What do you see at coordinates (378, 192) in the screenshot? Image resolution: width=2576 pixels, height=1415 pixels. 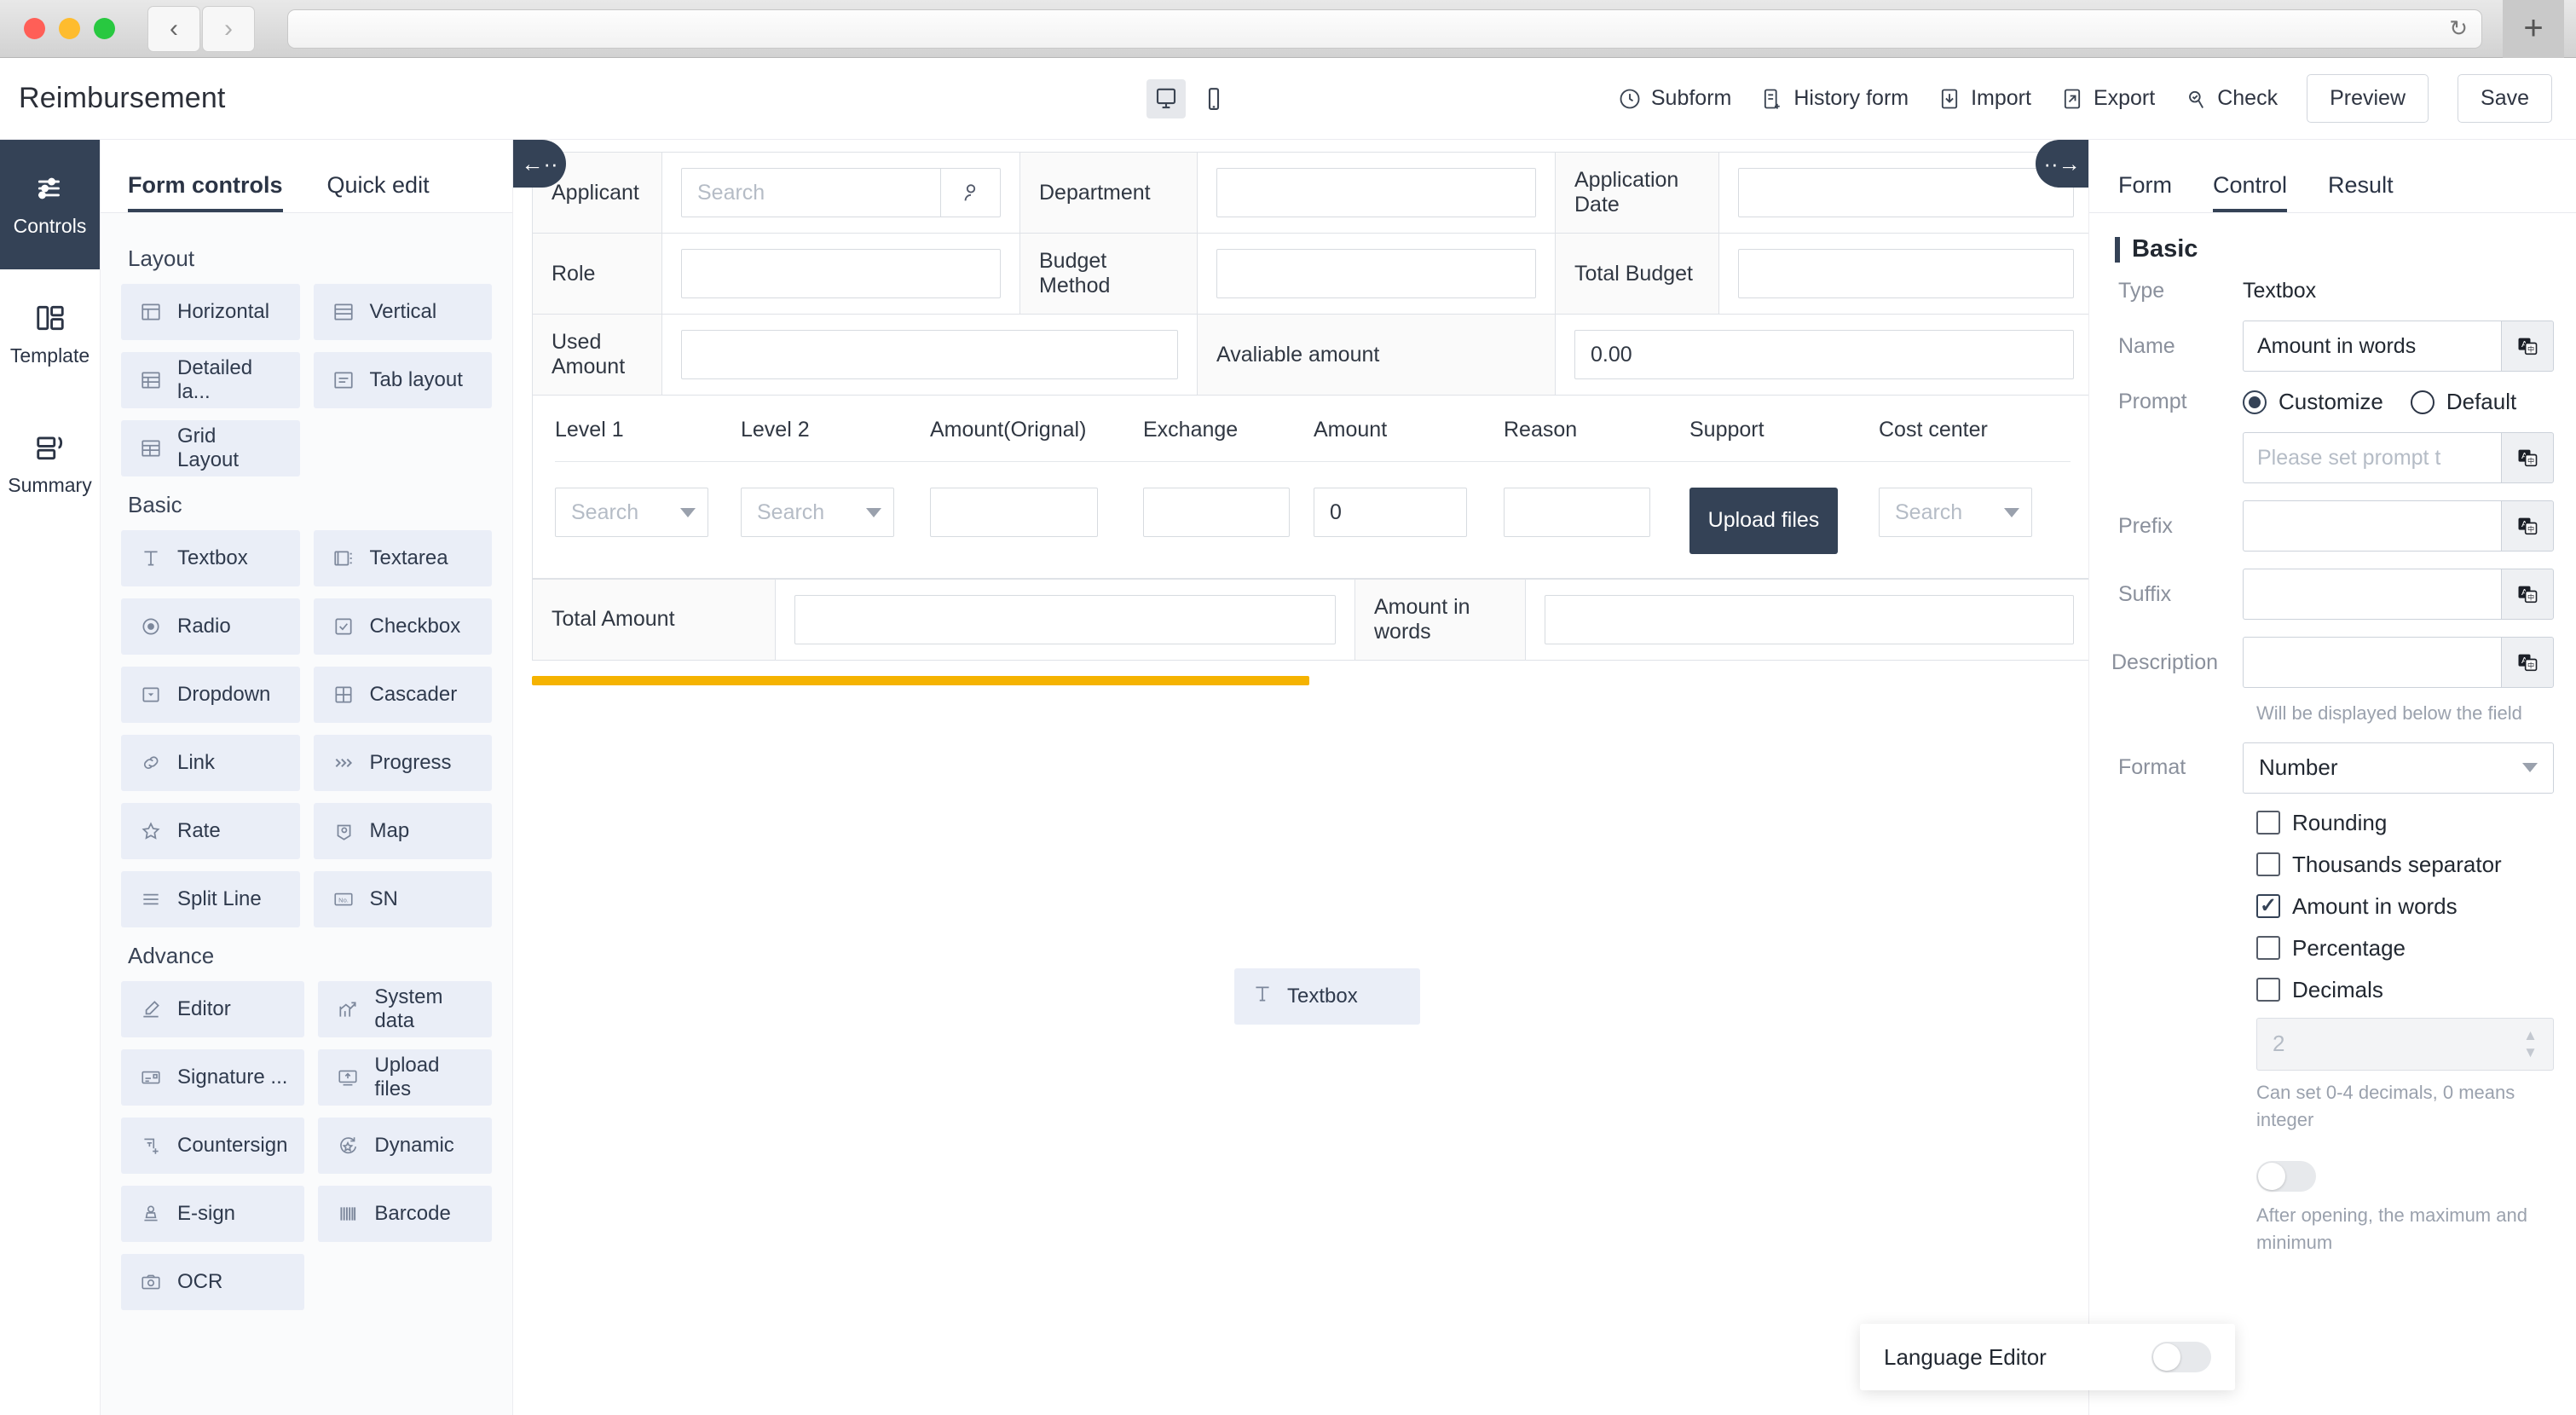 I see `tab-quick-edit: Quick edit` at bounding box center [378, 192].